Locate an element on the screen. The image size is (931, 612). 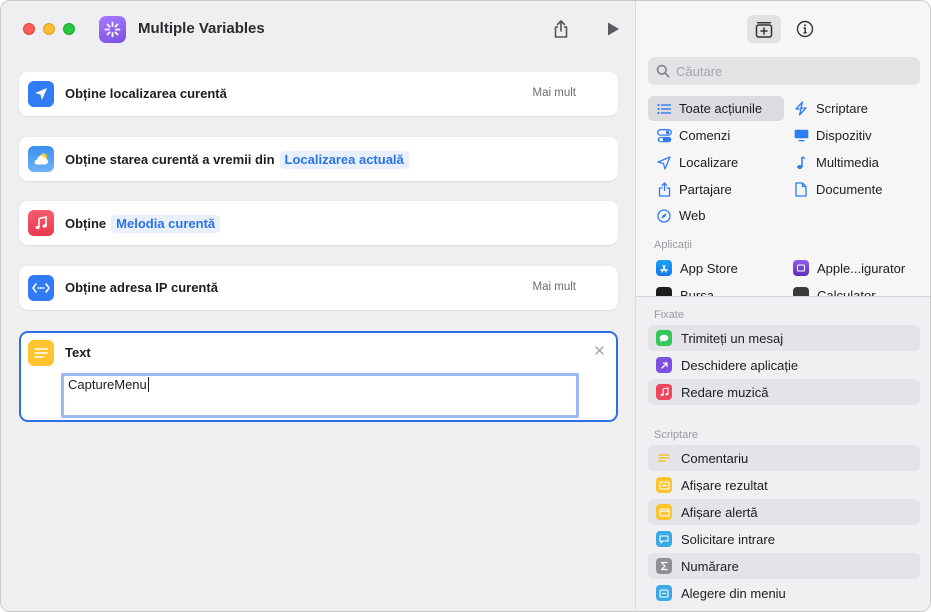
action-title: Text is located at coordinates (78, 352).